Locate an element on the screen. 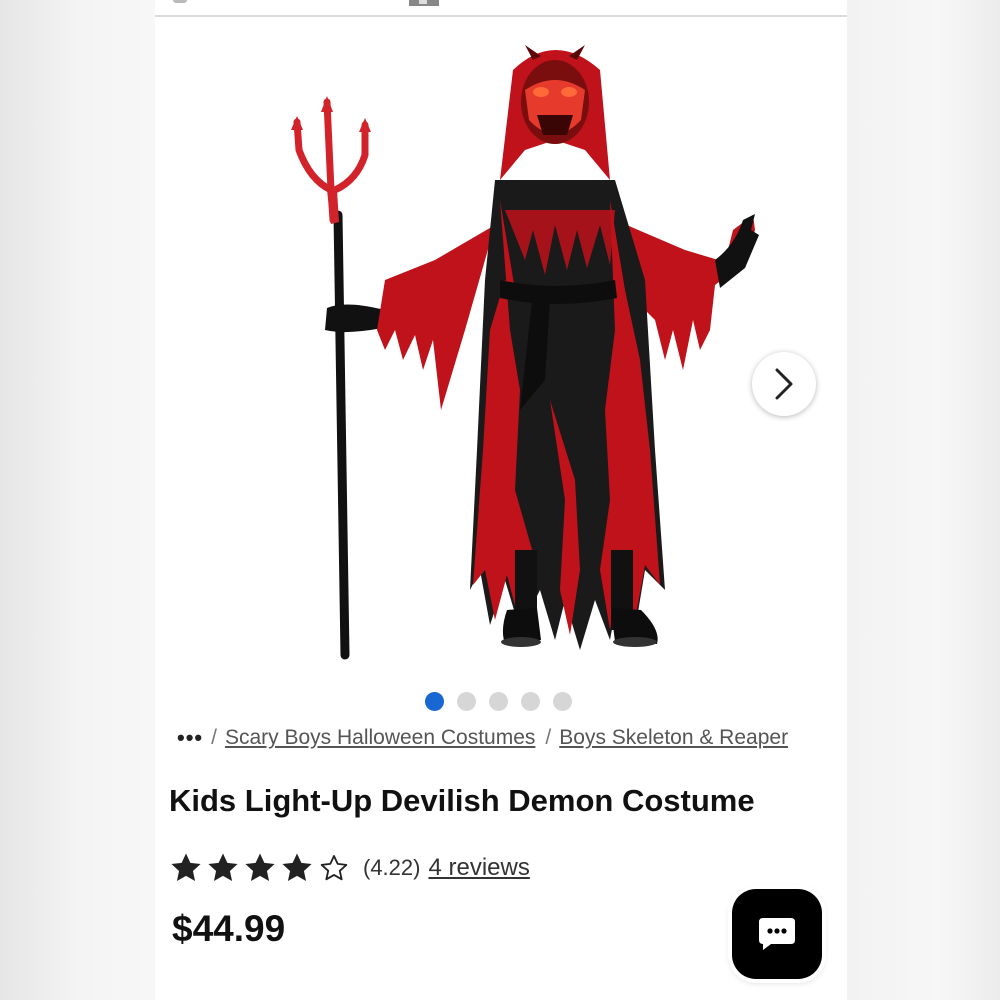  carousel-dots is located at coordinates (498, 702).